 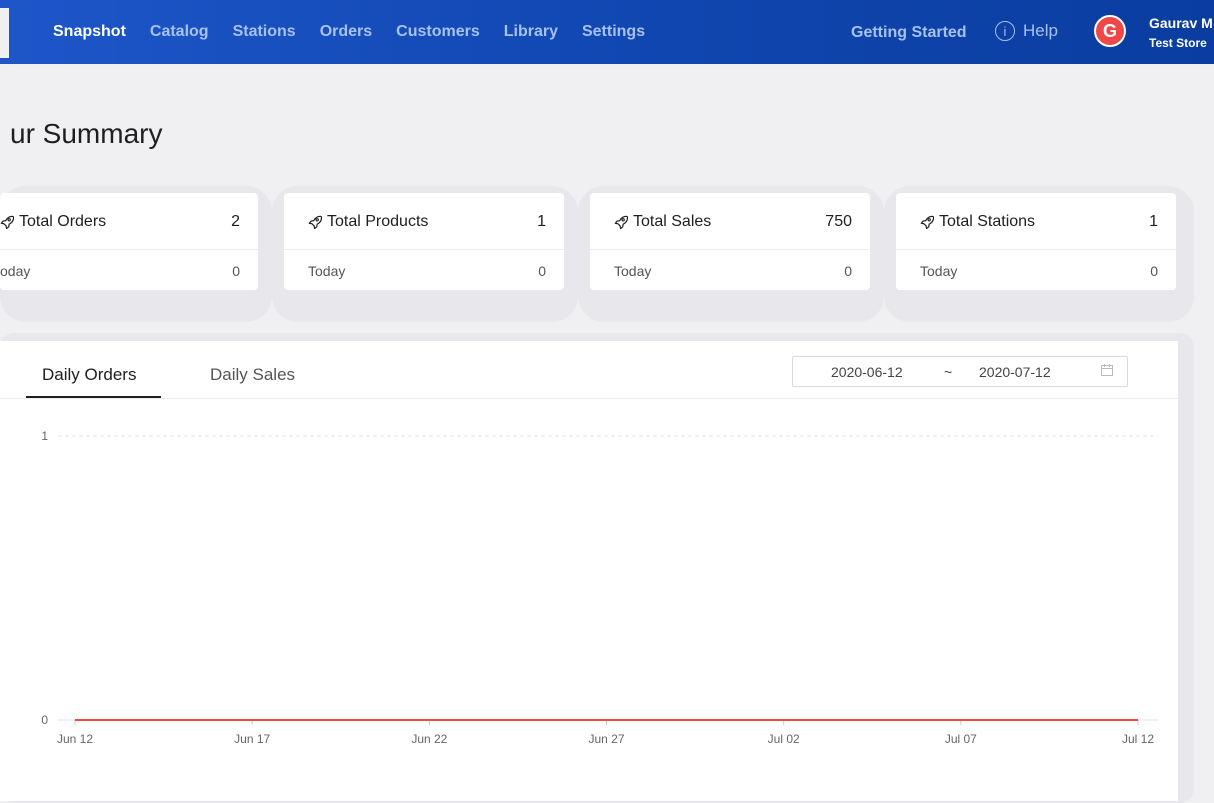 What do you see at coordinates (4, 33) in the screenshot?
I see `nav-left-edge` at bounding box center [4, 33].